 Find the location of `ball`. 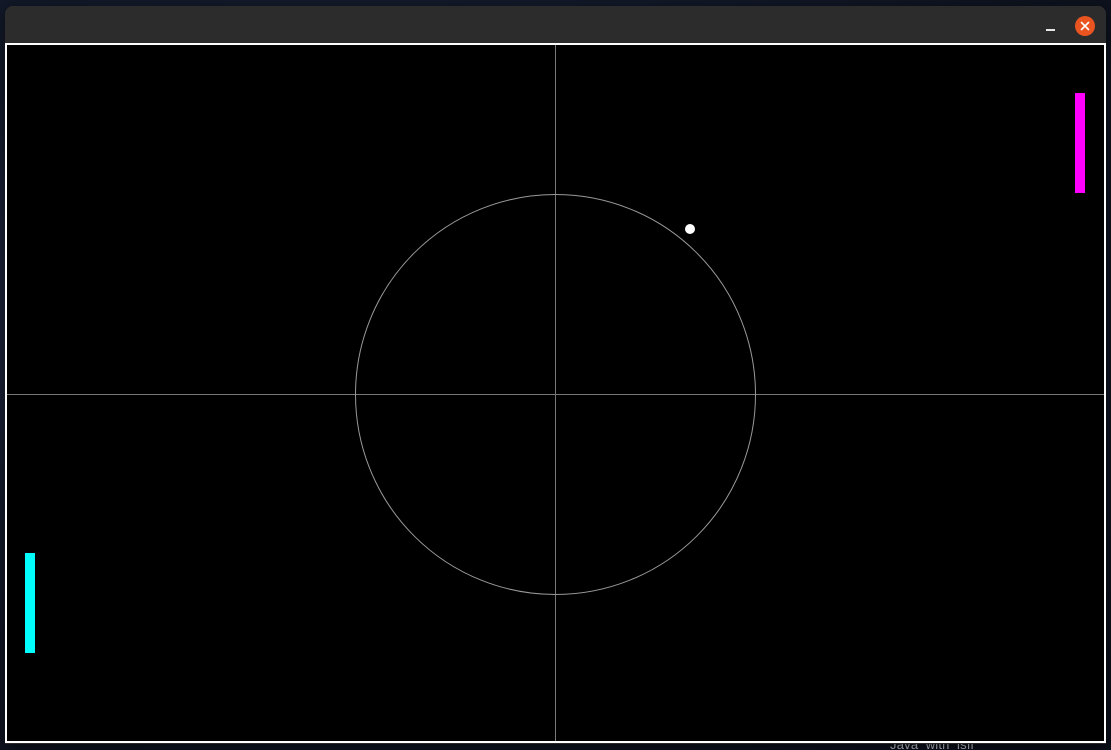

ball is located at coordinates (690, 229).